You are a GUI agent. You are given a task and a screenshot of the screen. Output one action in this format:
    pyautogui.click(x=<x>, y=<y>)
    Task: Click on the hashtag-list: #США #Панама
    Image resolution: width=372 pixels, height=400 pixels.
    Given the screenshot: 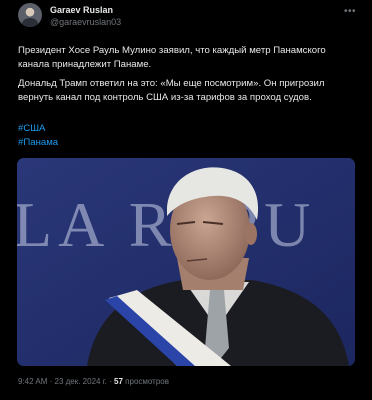 What is the action you would take?
    pyautogui.click(x=38, y=136)
    